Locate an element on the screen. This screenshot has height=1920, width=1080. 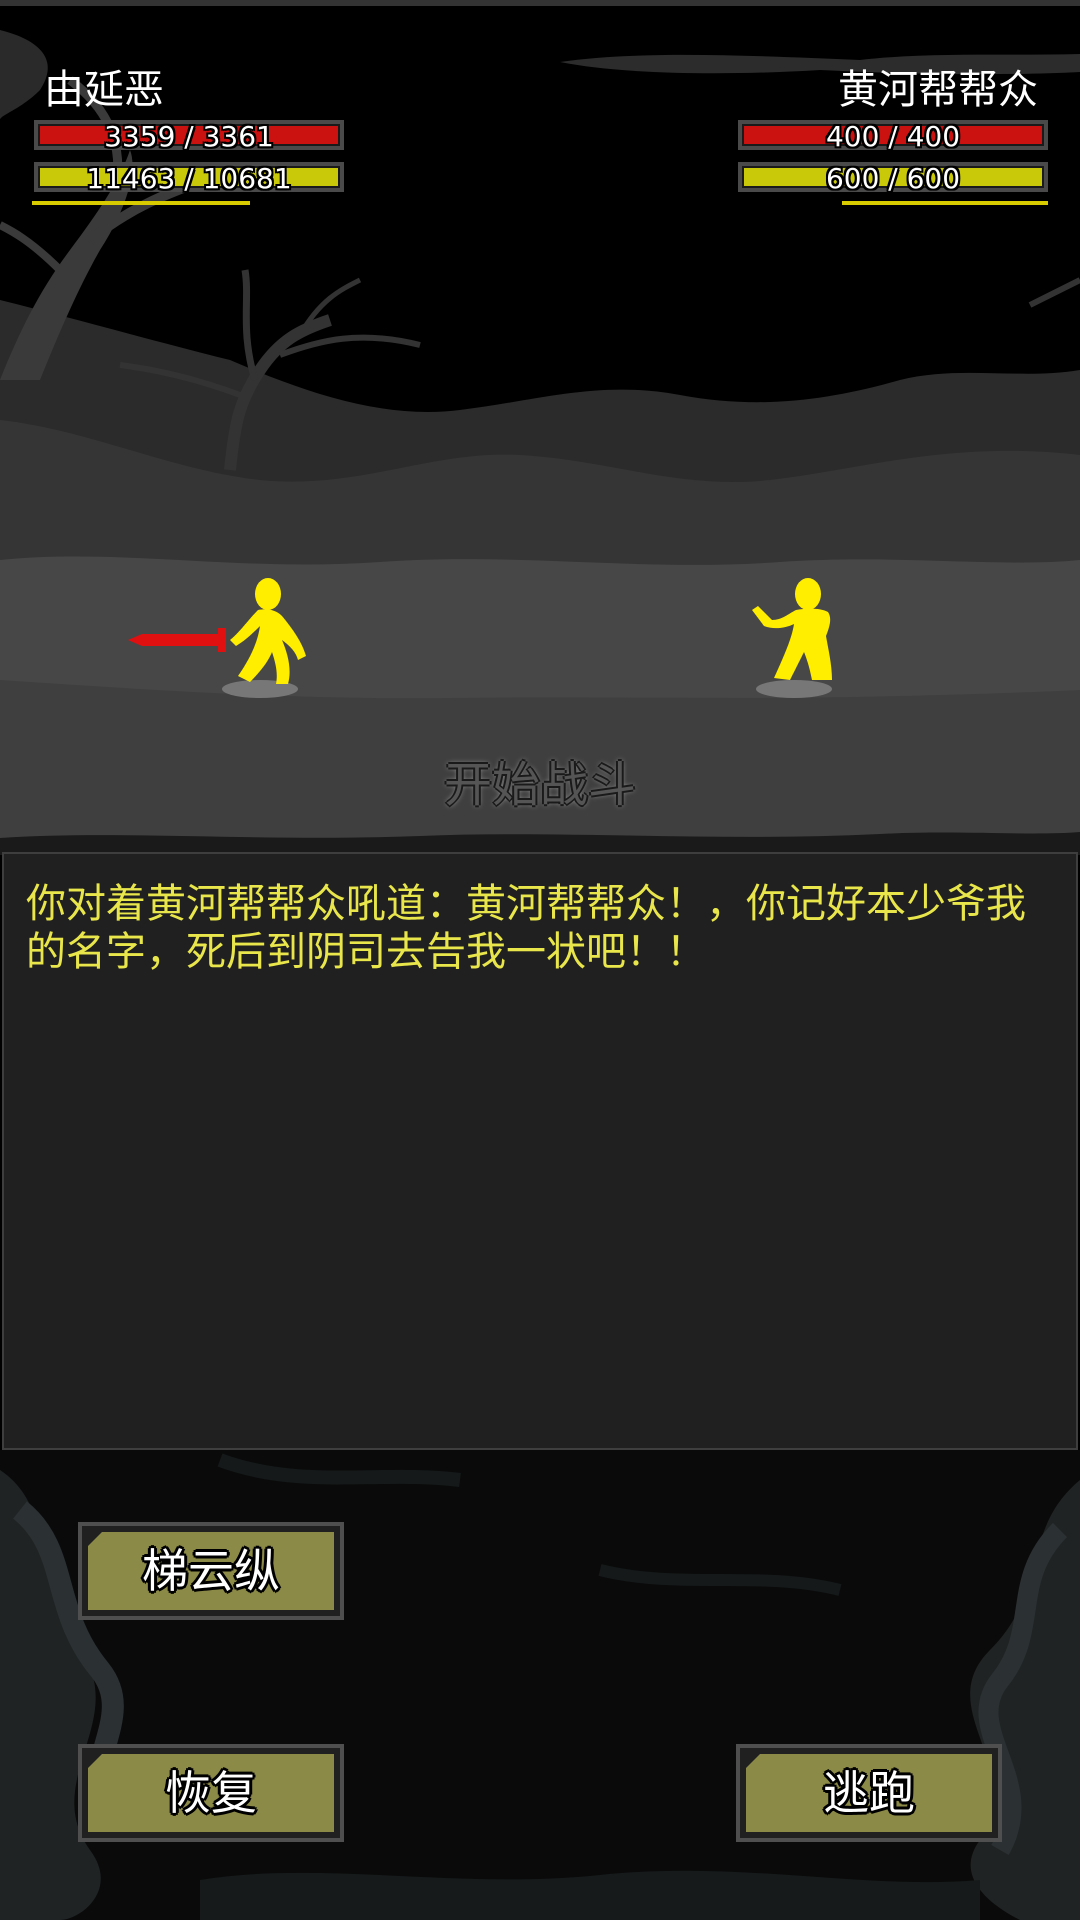
player-figure is located at coordinates (217, 631).